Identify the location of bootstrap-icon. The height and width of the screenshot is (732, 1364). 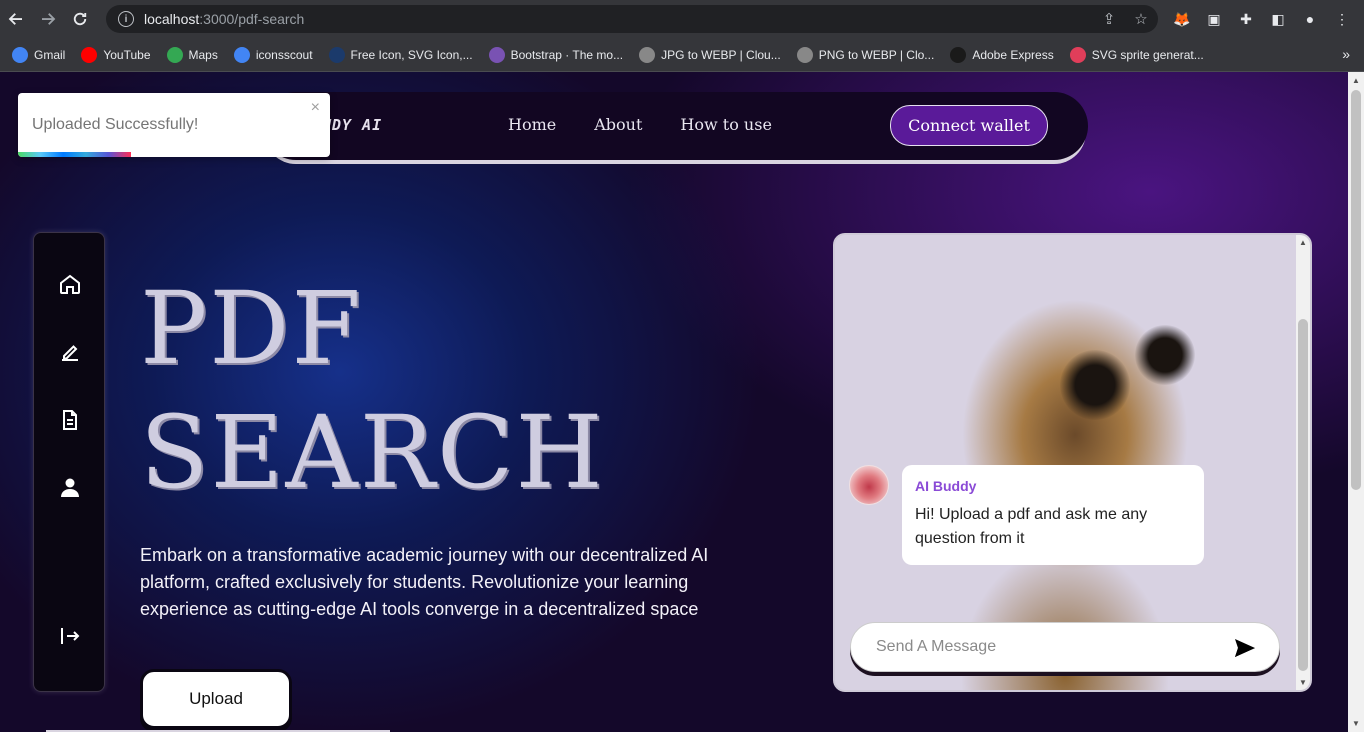
(496, 54).